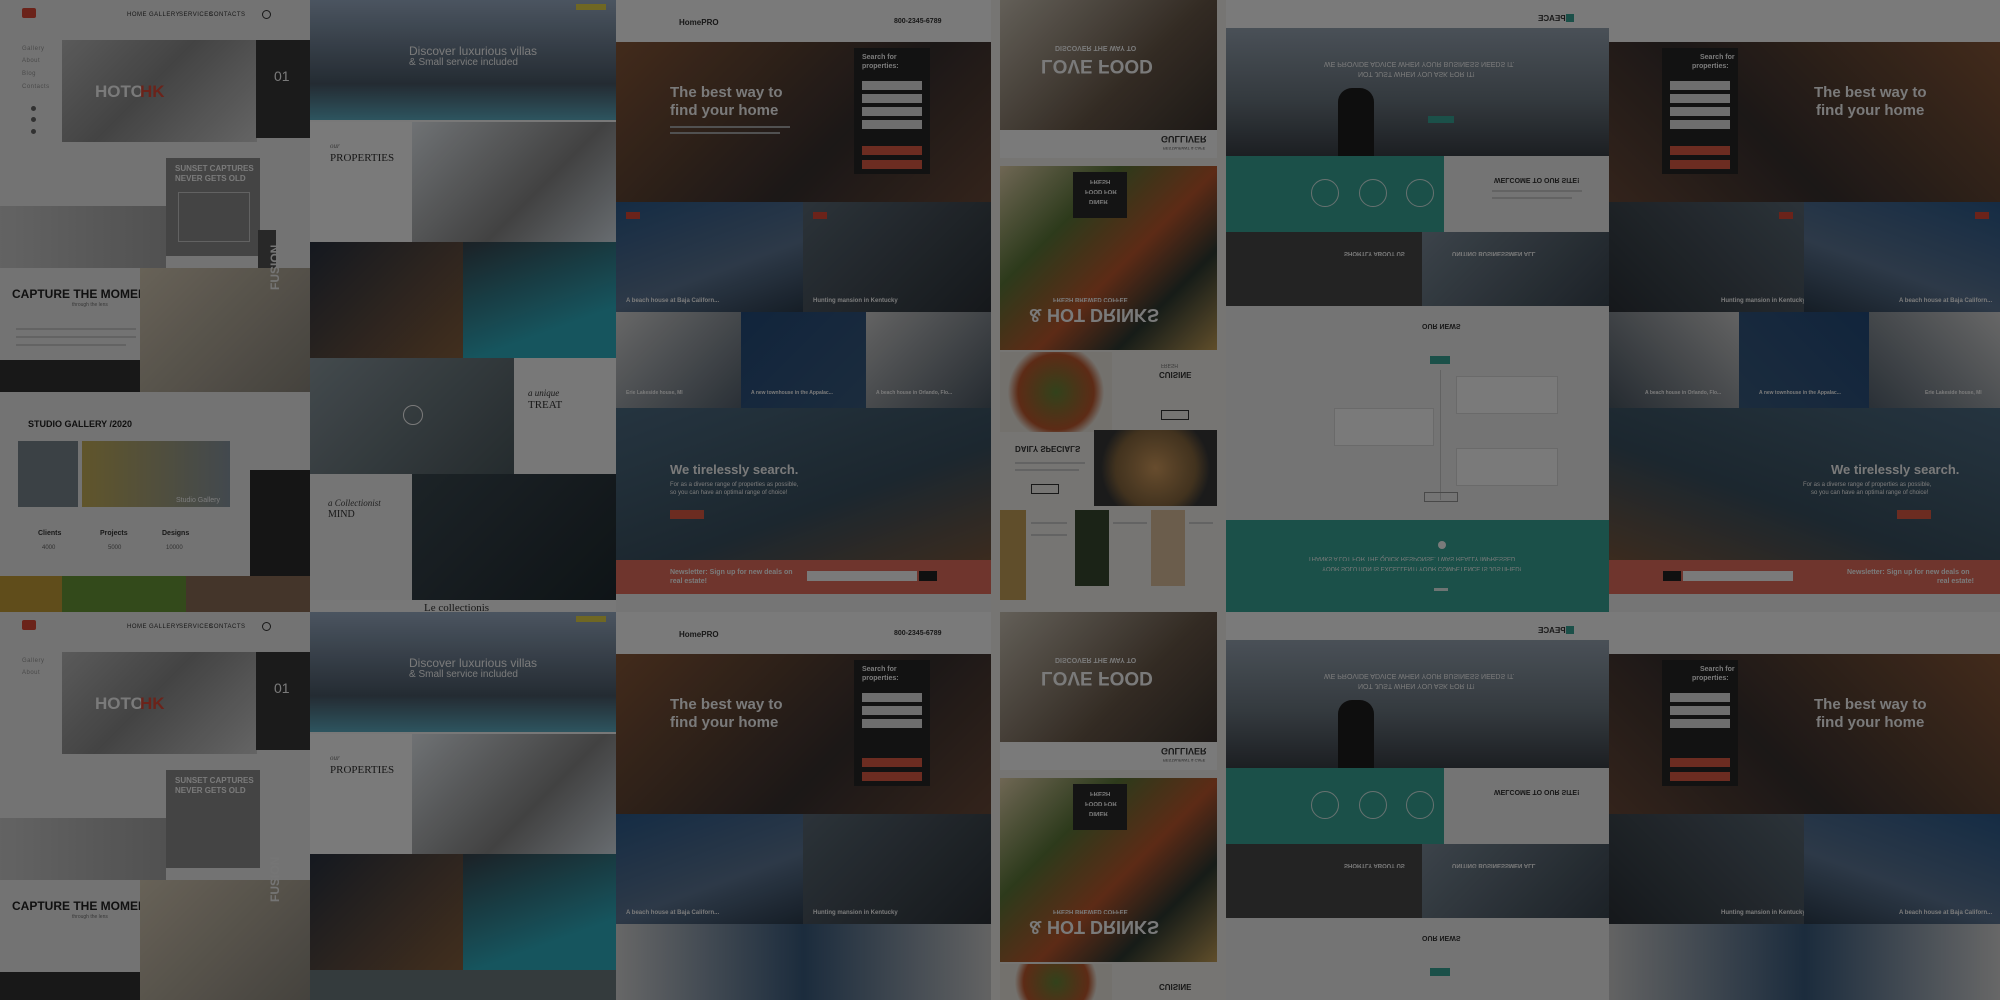  I want to click on specials-button, so click(1045, 489).